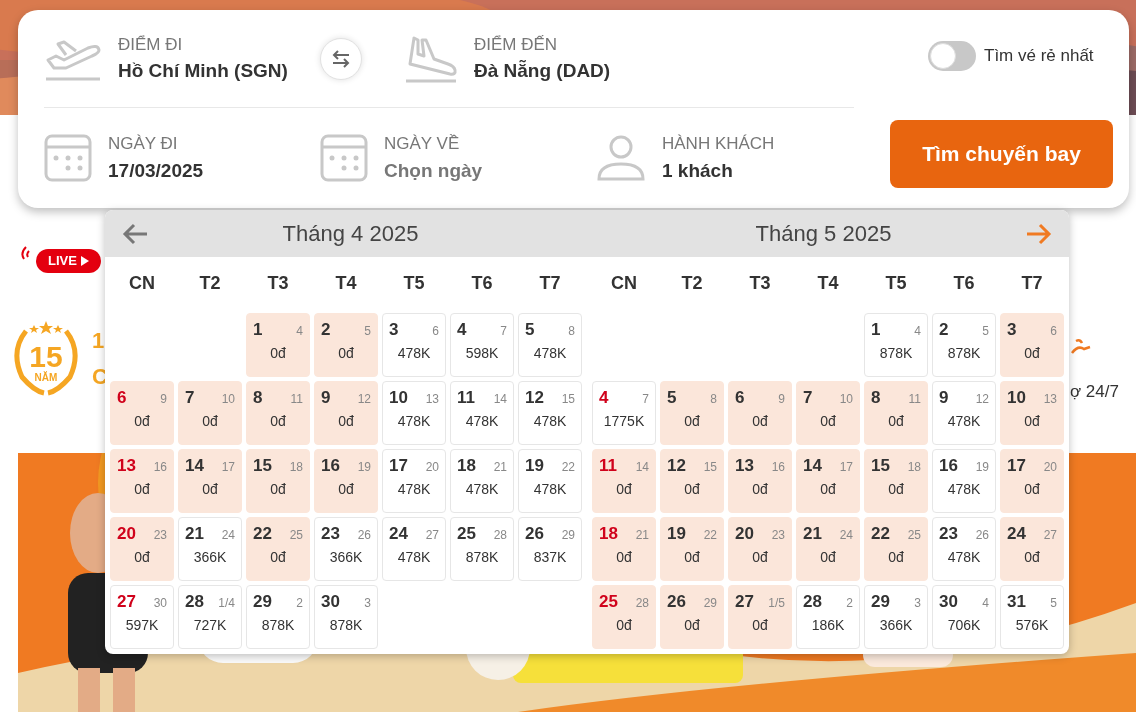  What do you see at coordinates (624, 481) in the screenshot?
I see `calendar-day: 11 14 0đ` at bounding box center [624, 481].